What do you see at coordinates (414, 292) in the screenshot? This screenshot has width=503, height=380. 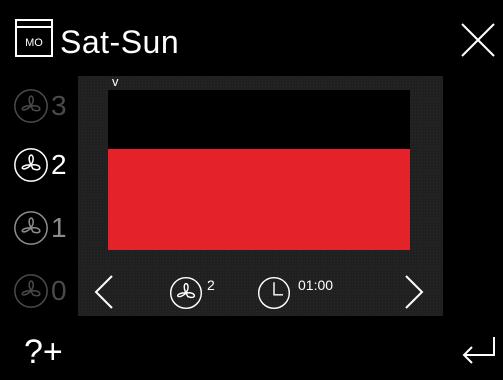 I see `next-arrow-icon` at bounding box center [414, 292].